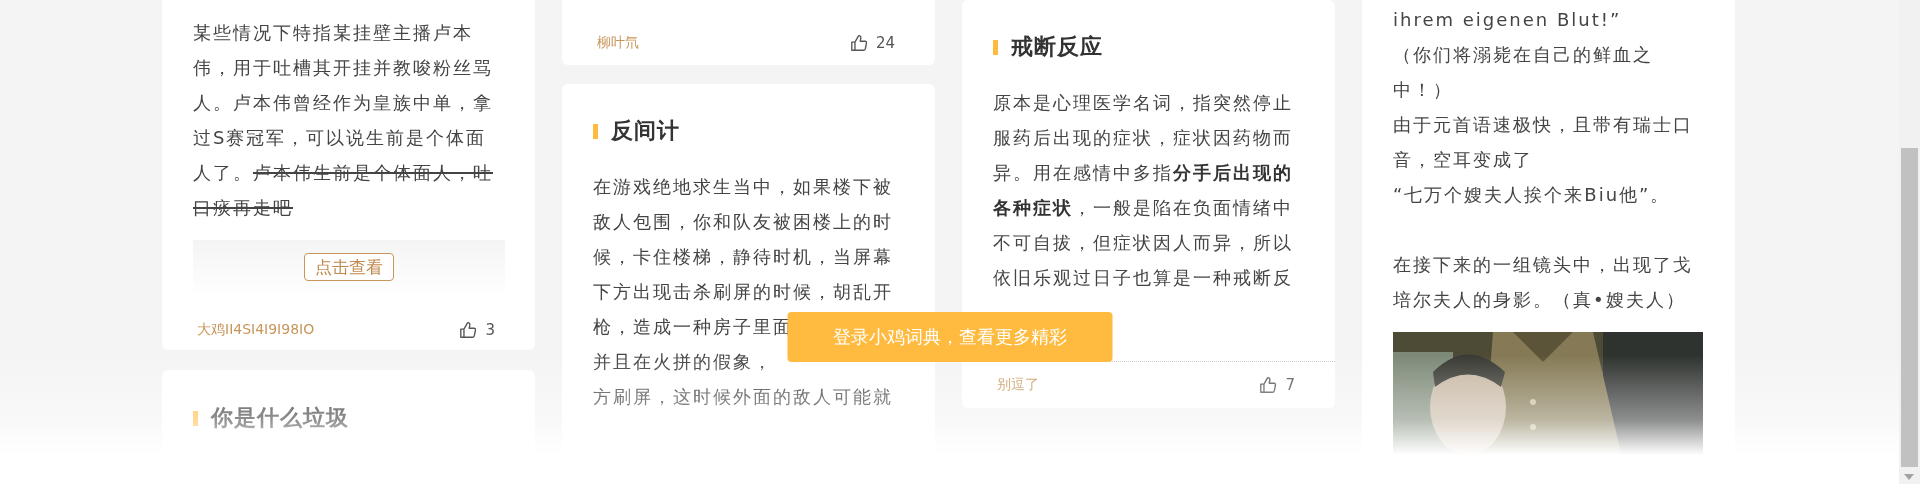 The width and height of the screenshot is (1920, 484). What do you see at coordinates (683, 362) in the screenshot?
I see `card-text: 并且在火拼的假象，` at bounding box center [683, 362].